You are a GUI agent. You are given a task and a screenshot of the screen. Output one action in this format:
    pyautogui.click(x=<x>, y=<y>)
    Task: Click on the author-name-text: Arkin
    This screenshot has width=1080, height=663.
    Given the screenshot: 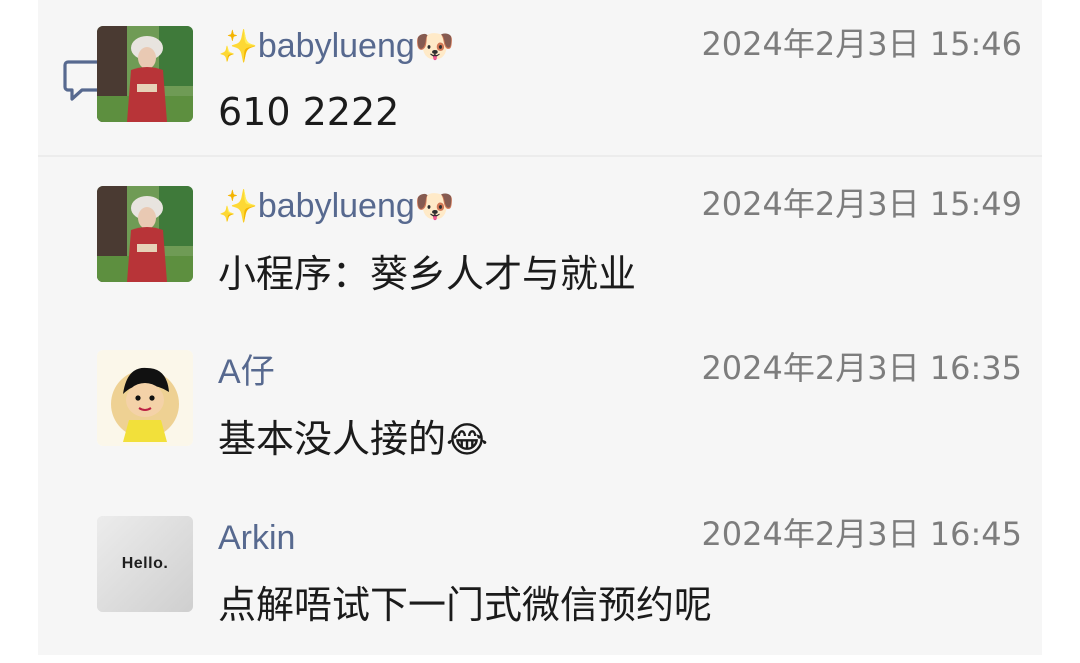 What is the action you would take?
    pyautogui.click(x=257, y=538)
    